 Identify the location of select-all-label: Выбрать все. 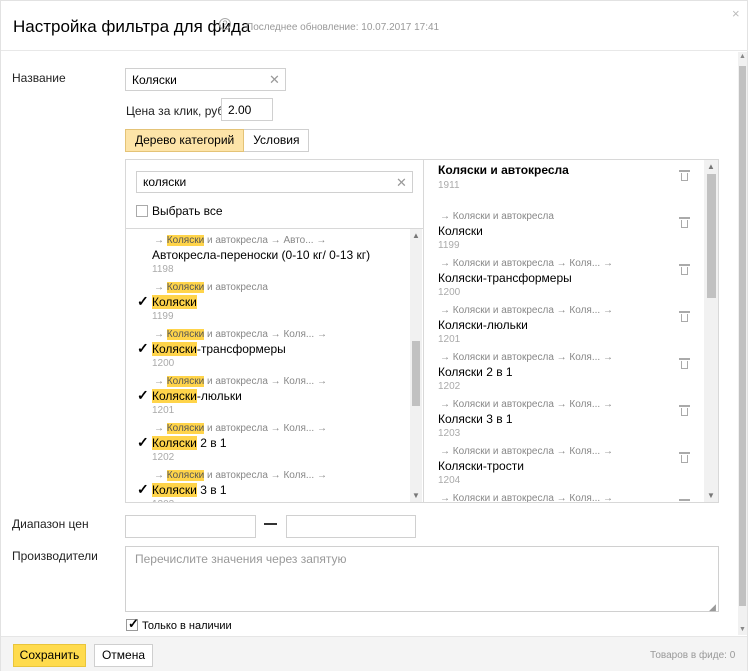
(187, 211).